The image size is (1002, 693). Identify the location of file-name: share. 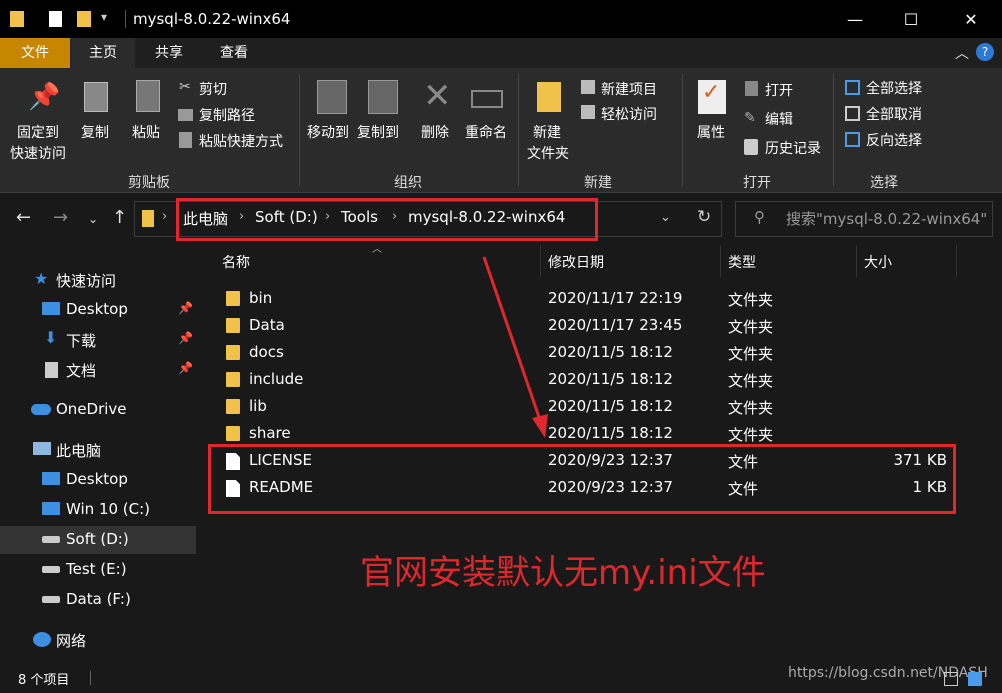
(270, 433).